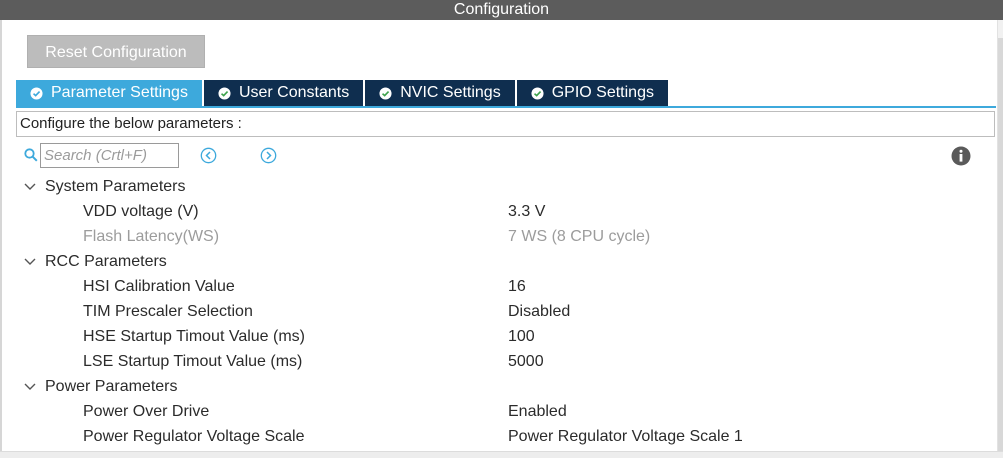 The image size is (1003, 458). Describe the element at coordinates (497, 336) in the screenshot. I see `param-row: HSE Startup Timout Value (ms) 100` at that location.